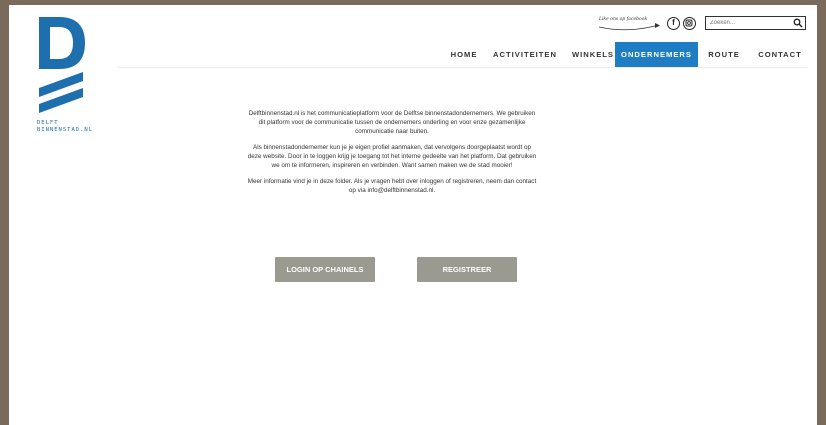 The width and height of the screenshot is (826, 425). Describe the element at coordinates (77, 75) in the screenshot. I see `delft-binnenstad-logo` at that location.